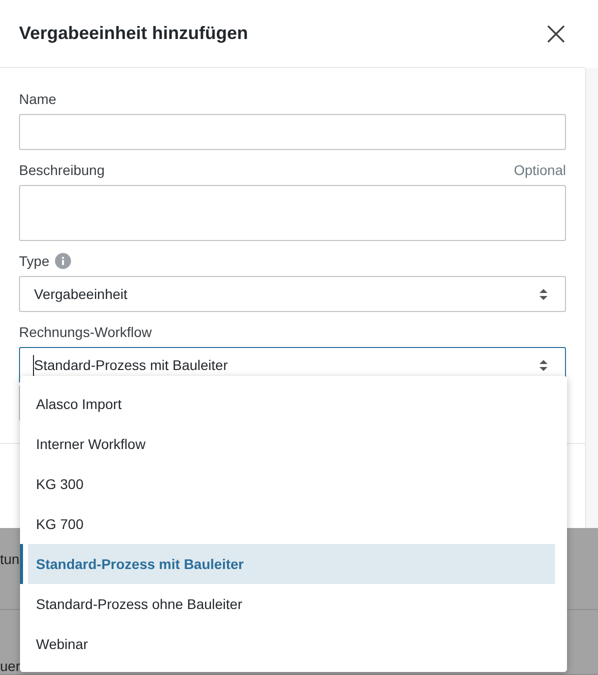  Describe the element at coordinates (291, 524) in the screenshot. I see `dropdown-option: KG 700` at that location.